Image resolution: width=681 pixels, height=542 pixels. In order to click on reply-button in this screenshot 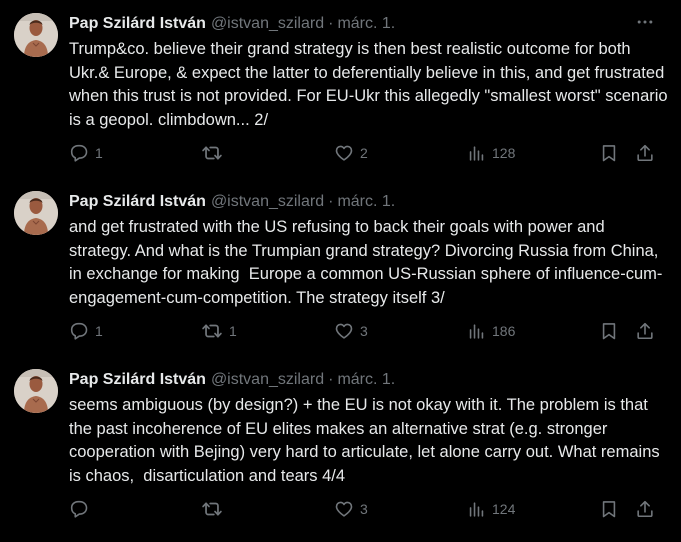, I will do `click(82, 509)`.